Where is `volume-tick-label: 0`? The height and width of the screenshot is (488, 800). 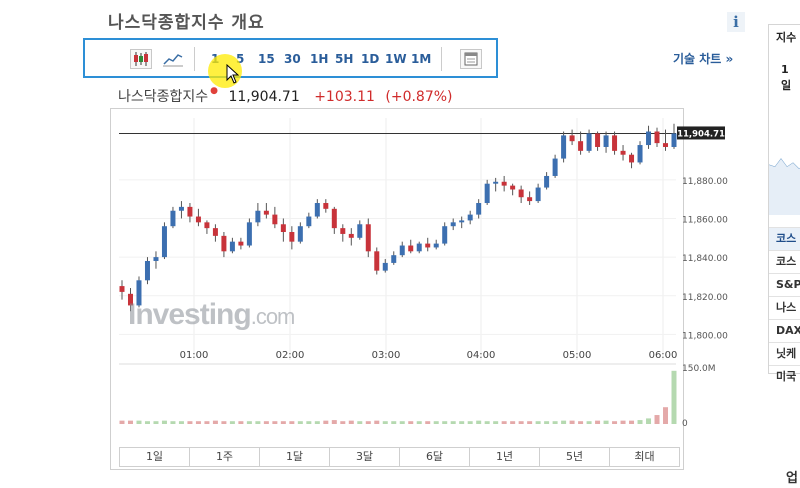
volume-tick-label: 0 is located at coordinates (685, 424).